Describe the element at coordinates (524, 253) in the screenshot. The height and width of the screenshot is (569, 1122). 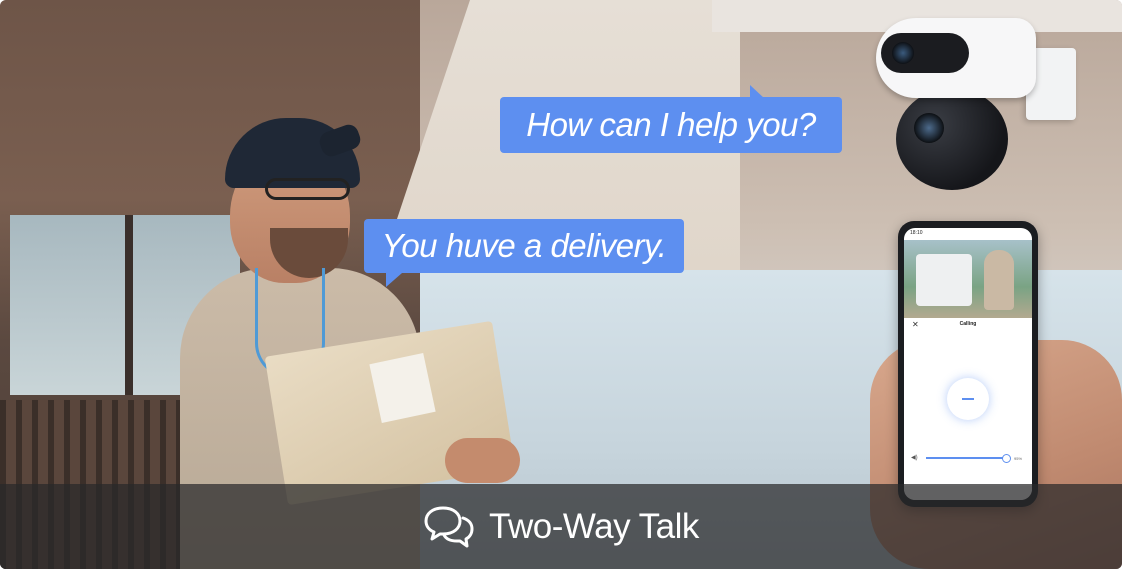
I see `speech-bubble-person: You huve a delivery.` at that location.